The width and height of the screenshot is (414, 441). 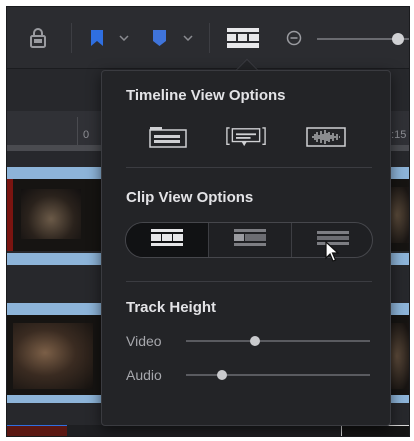 What do you see at coordinates (333, 254) in the screenshot?
I see `mouse-pointer-icon` at bounding box center [333, 254].